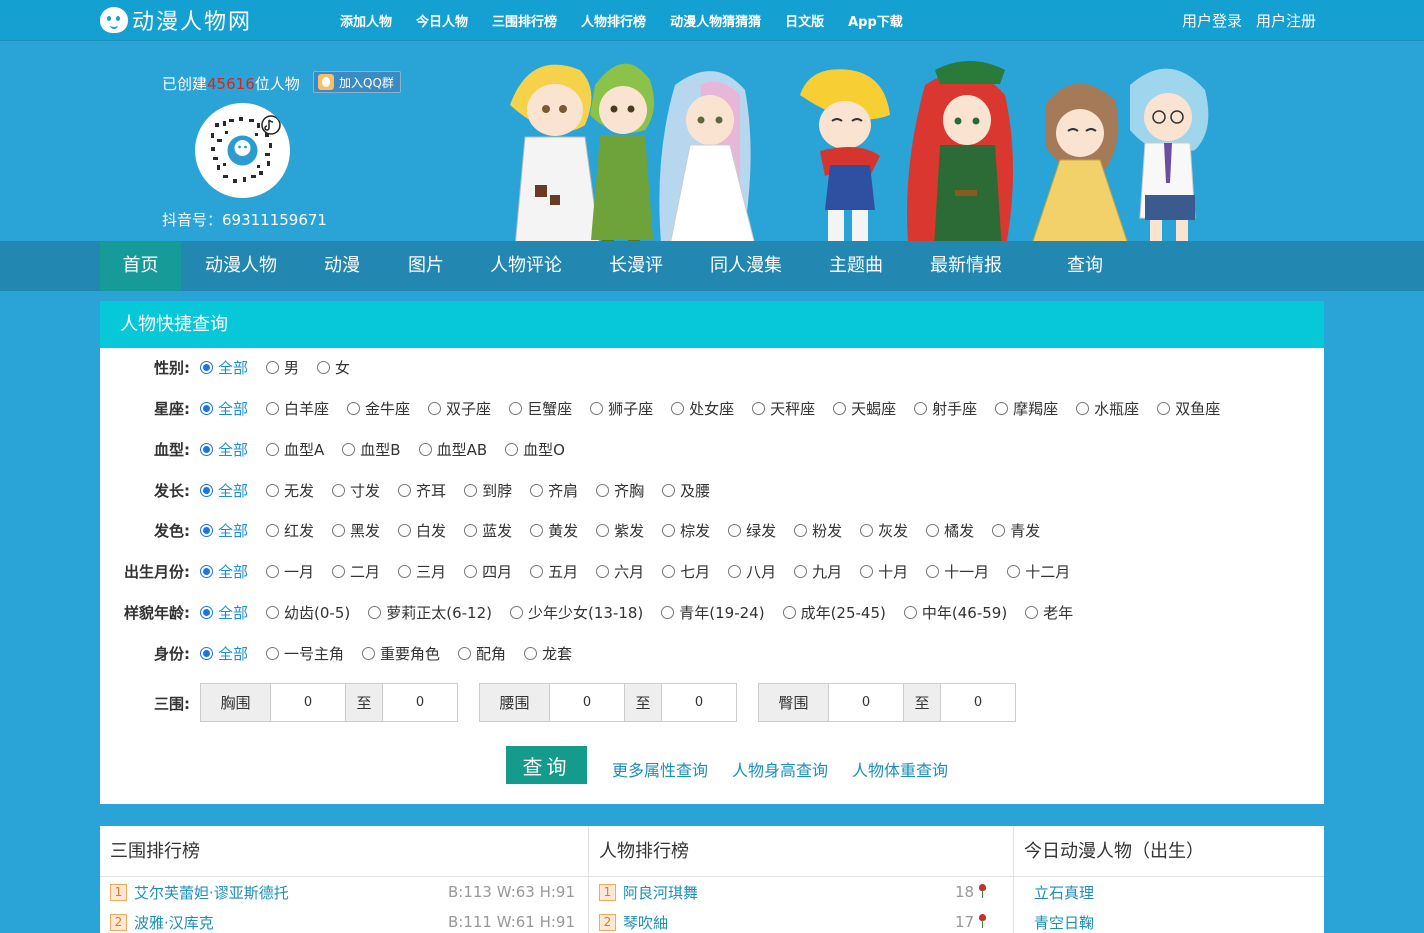 This screenshot has height=933, width=1424. I want to click on hair-color-option: 紫发, so click(620, 530).